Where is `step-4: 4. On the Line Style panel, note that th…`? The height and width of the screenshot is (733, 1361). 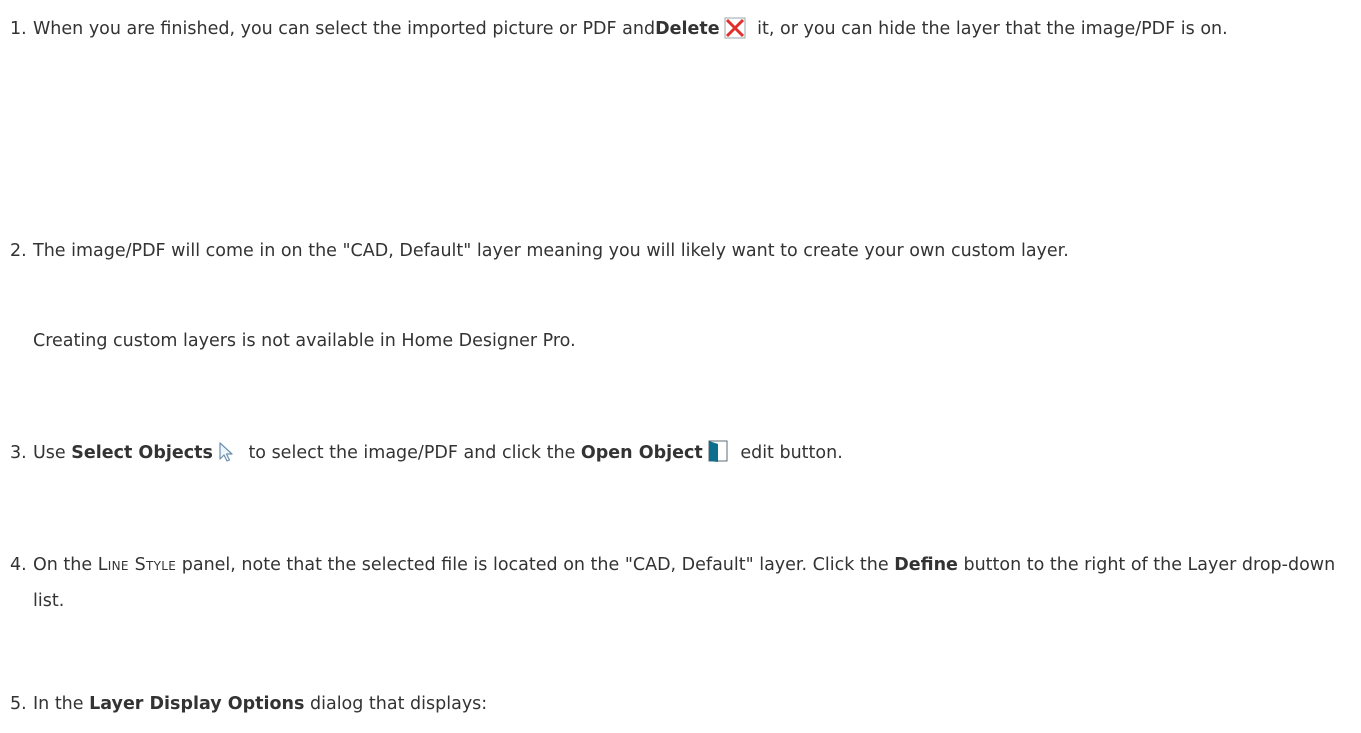
step-4: 4. On the Line Style panel, note that th… is located at coordinates (680, 583).